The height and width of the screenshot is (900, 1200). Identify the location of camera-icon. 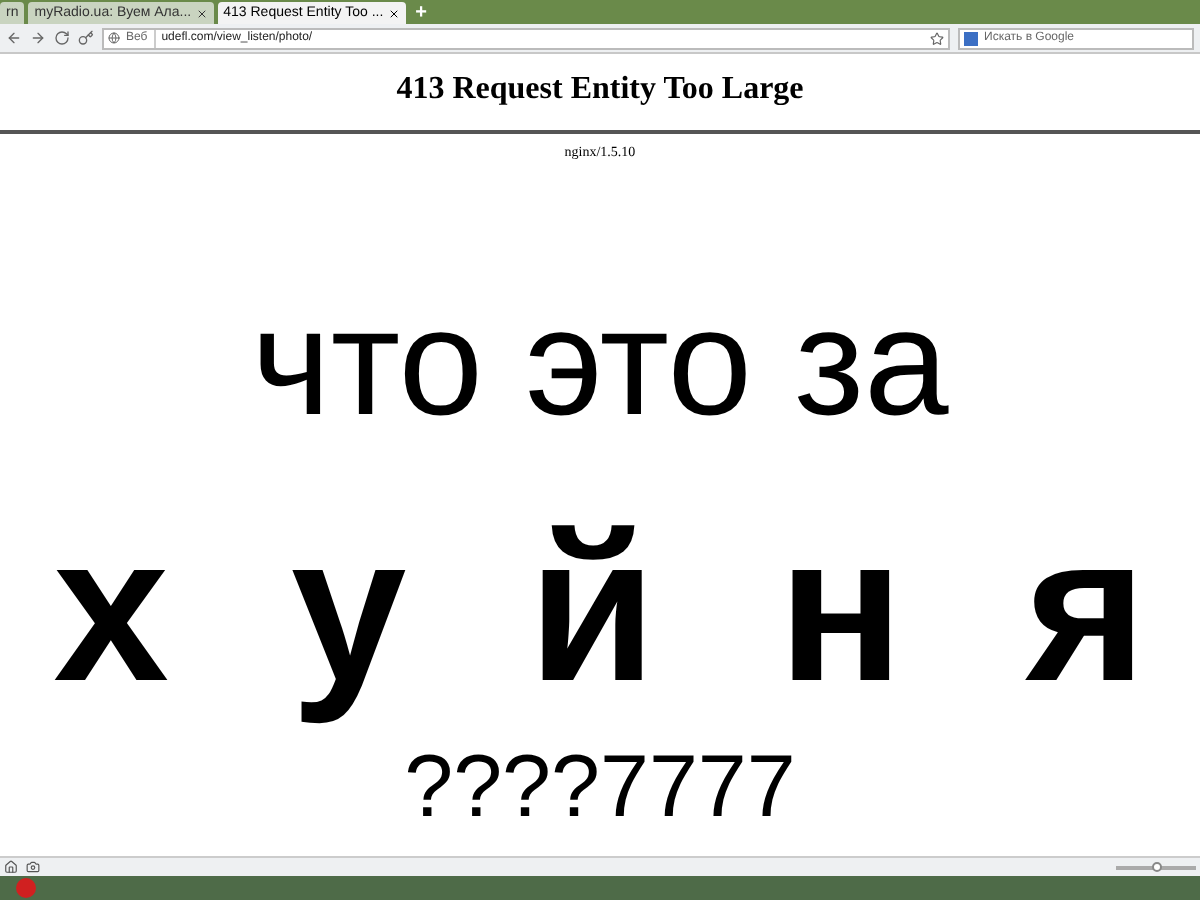
(33, 867).